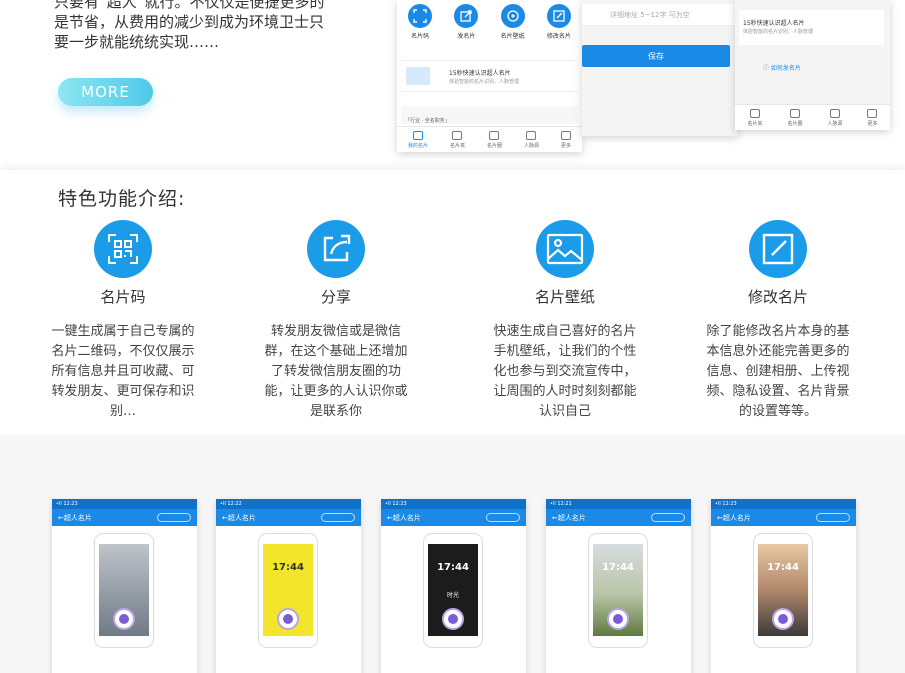 This screenshot has width=905, height=673. Describe the element at coordinates (785, 68) in the screenshot. I see `howto-label: 如何发名片` at that location.